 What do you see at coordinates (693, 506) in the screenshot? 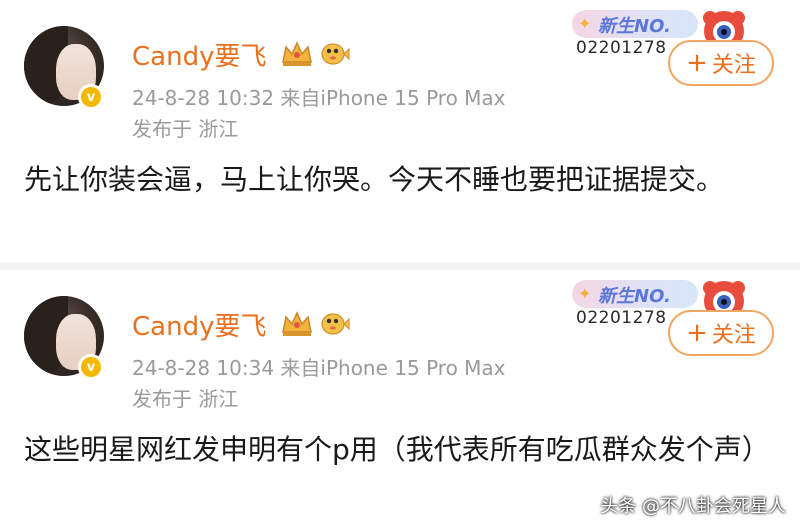
I see `watermark: 头条 @不八卦会死星人` at bounding box center [693, 506].